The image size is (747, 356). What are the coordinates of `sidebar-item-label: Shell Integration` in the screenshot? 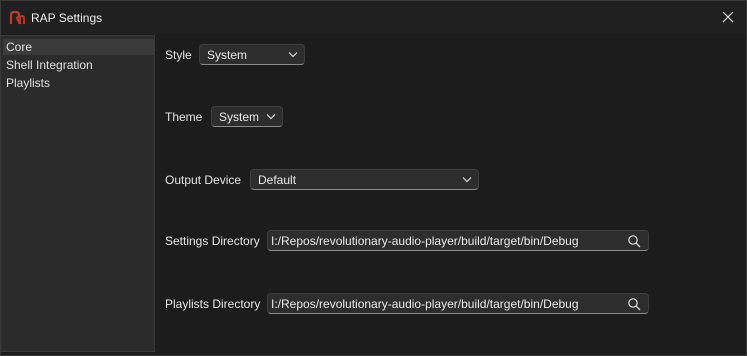 It's located at (49, 65).